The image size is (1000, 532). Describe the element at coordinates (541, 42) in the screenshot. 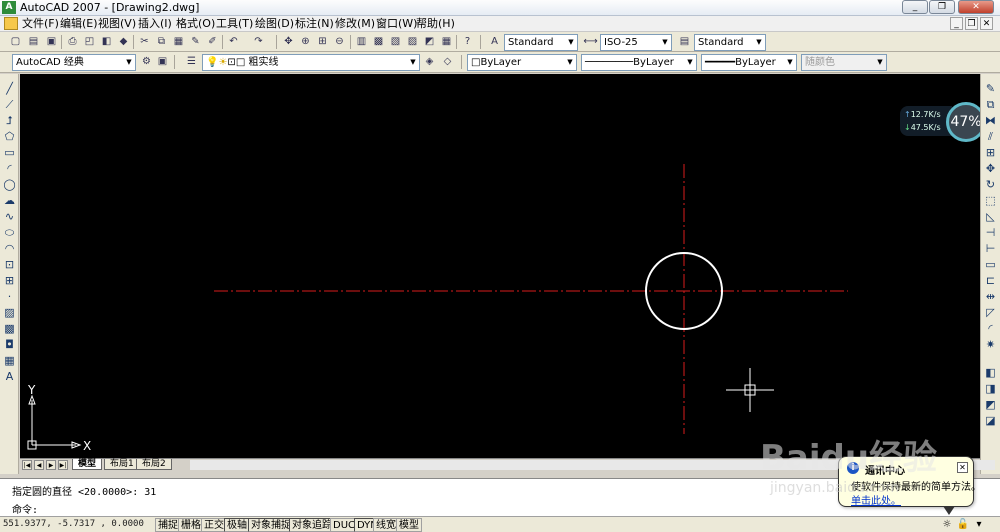

I see `text-style-select: Standard ▼` at that location.